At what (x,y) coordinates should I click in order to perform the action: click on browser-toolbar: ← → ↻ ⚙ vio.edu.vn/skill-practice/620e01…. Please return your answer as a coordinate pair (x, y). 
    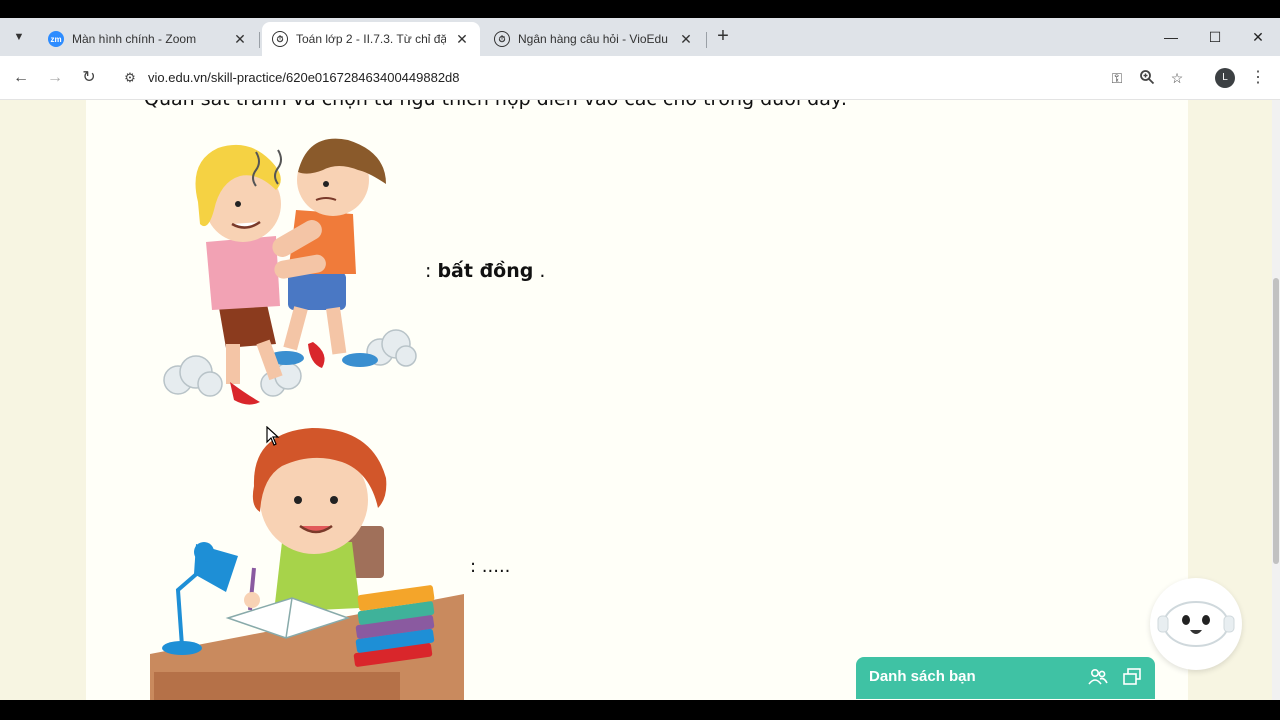
    Looking at the image, I should click on (640, 78).